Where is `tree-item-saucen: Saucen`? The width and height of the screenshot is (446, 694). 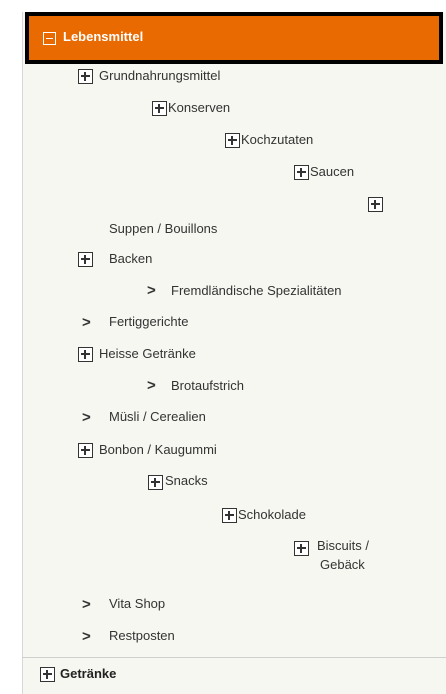 tree-item-saucen: Saucen is located at coordinates (332, 172).